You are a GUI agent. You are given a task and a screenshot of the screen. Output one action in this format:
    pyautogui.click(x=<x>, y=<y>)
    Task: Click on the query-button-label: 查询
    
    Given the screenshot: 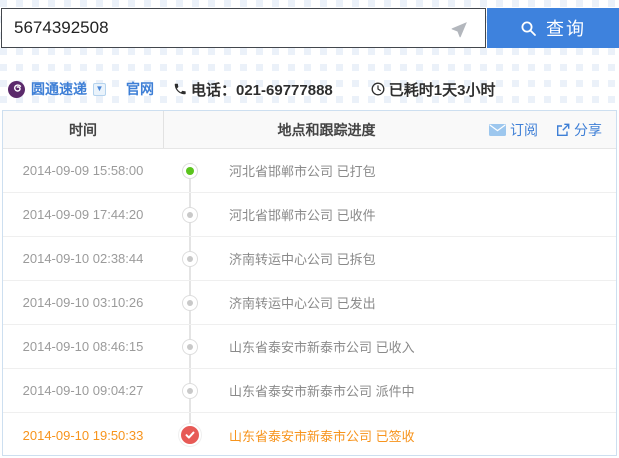 What is the action you would take?
    pyautogui.click(x=566, y=29)
    